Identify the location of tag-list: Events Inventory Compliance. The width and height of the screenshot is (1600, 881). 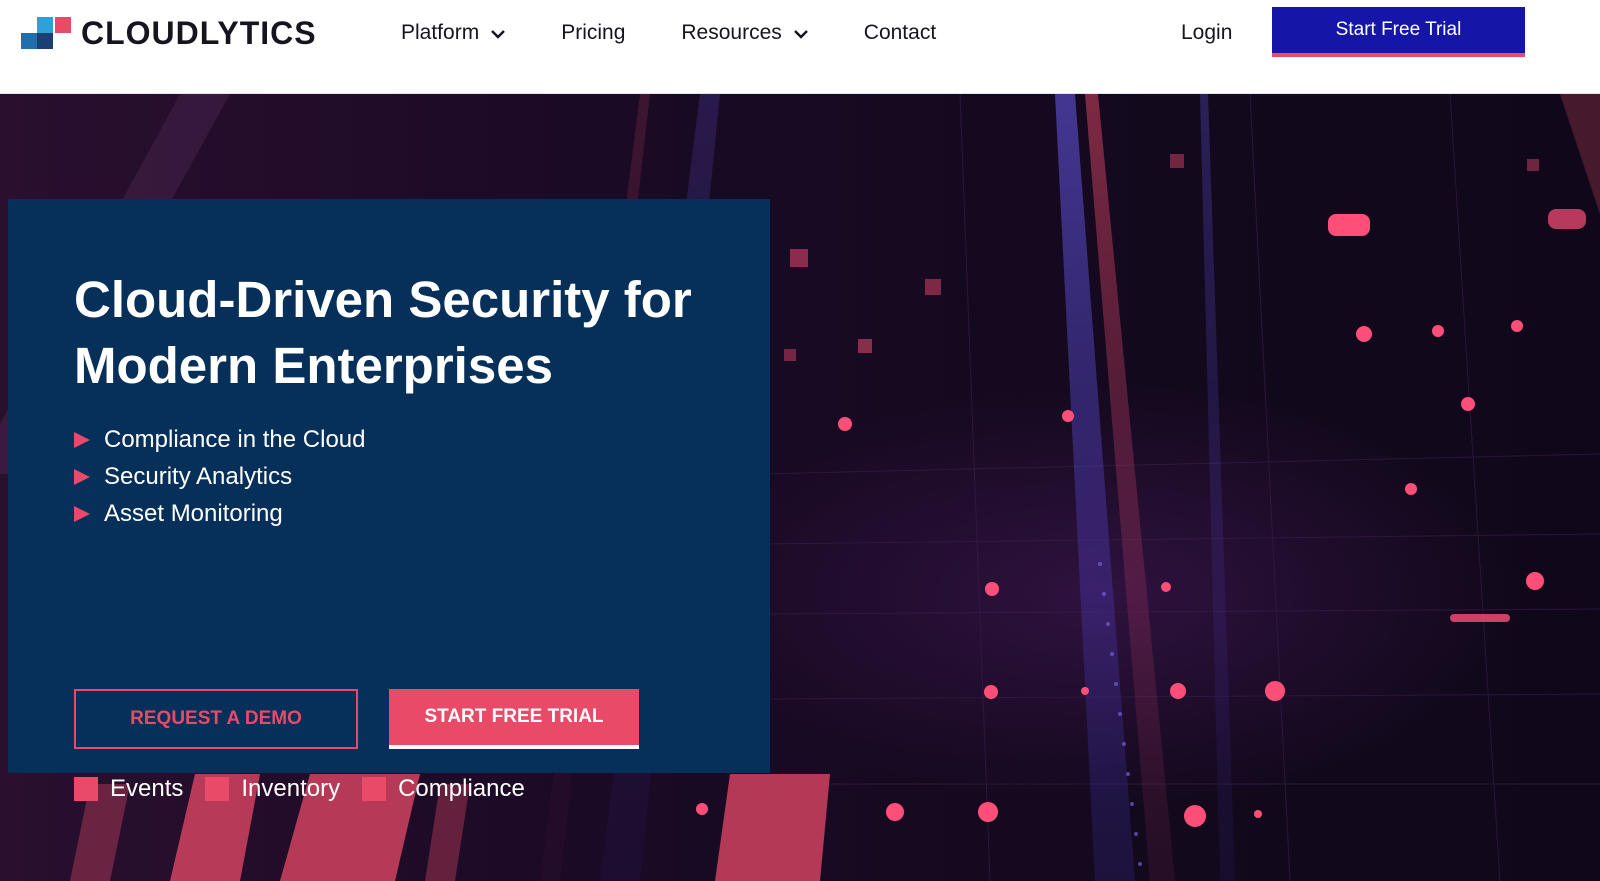
(310, 789).